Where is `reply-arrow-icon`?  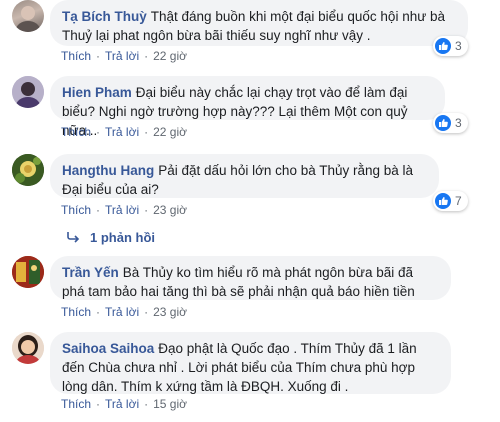
reply-arrow-icon is located at coordinates (73, 237).